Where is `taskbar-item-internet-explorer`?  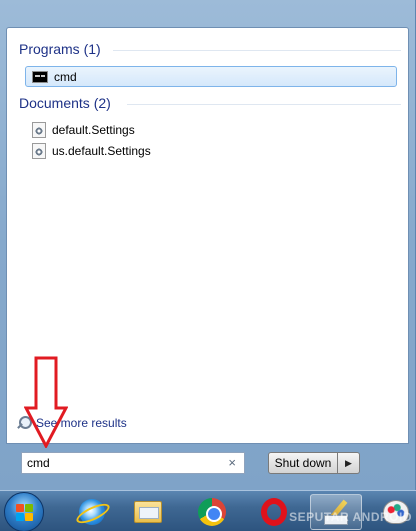
taskbar-item-internet-explorer is located at coordinates (92, 512).